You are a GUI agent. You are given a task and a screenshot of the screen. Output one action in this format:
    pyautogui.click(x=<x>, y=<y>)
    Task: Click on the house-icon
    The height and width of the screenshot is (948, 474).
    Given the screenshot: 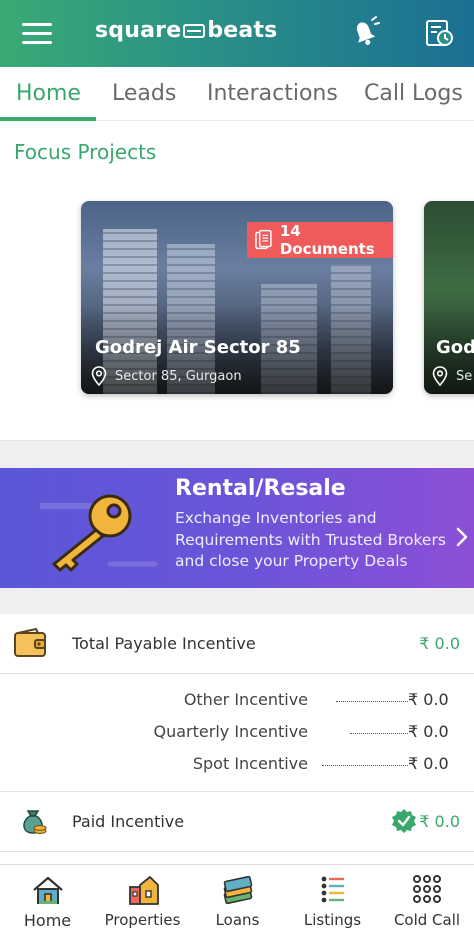 What is the action you would take?
    pyautogui.click(x=47, y=890)
    